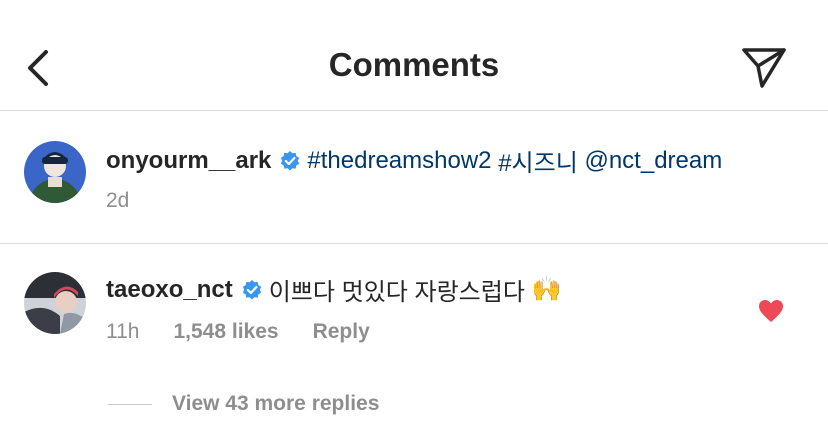 This screenshot has height=444, width=828. I want to click on share-button, so click(764, 68).